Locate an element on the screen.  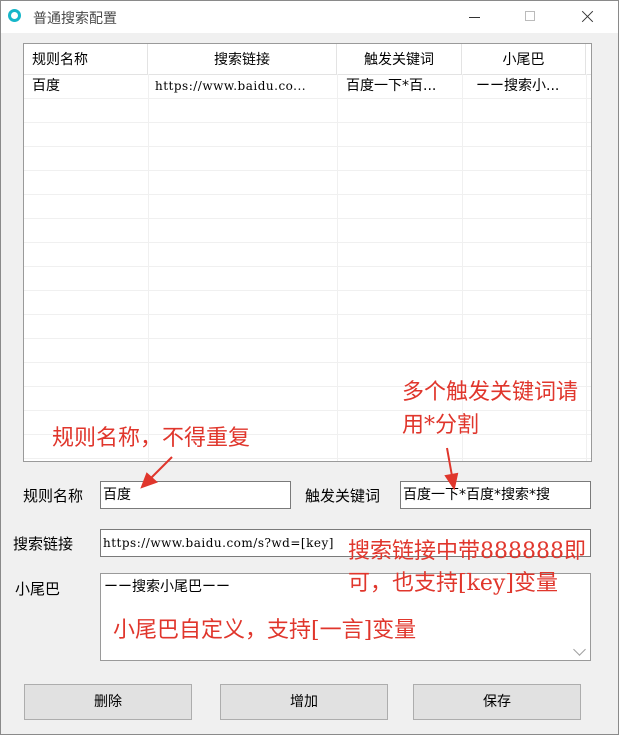
keywords-arrow-head is located at coordinates (451, 481).